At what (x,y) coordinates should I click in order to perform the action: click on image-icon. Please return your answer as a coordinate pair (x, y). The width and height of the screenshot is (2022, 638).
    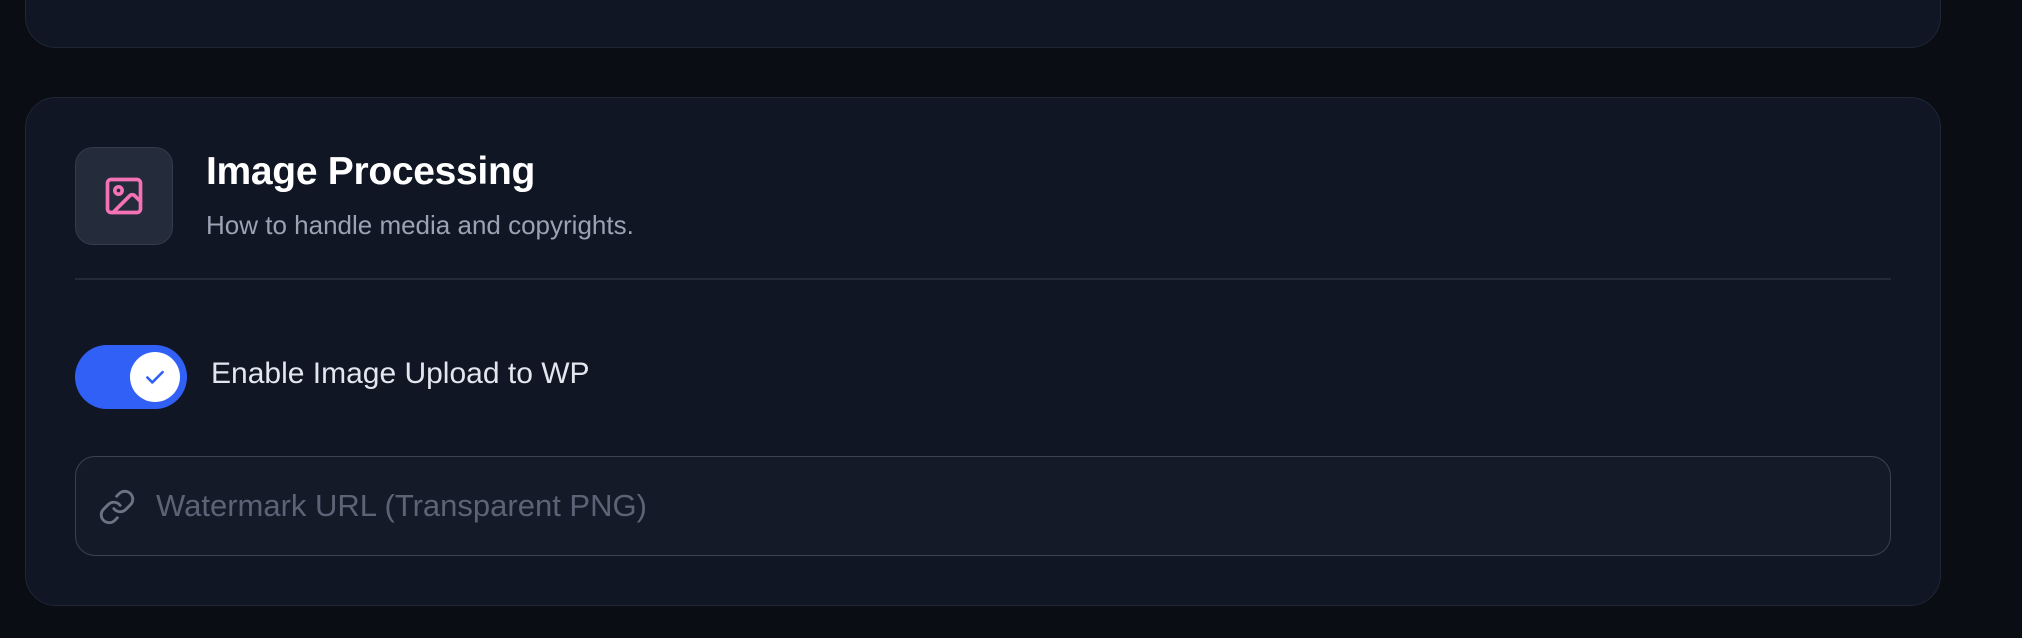
    Looking at the image, I should click on (124, 196).